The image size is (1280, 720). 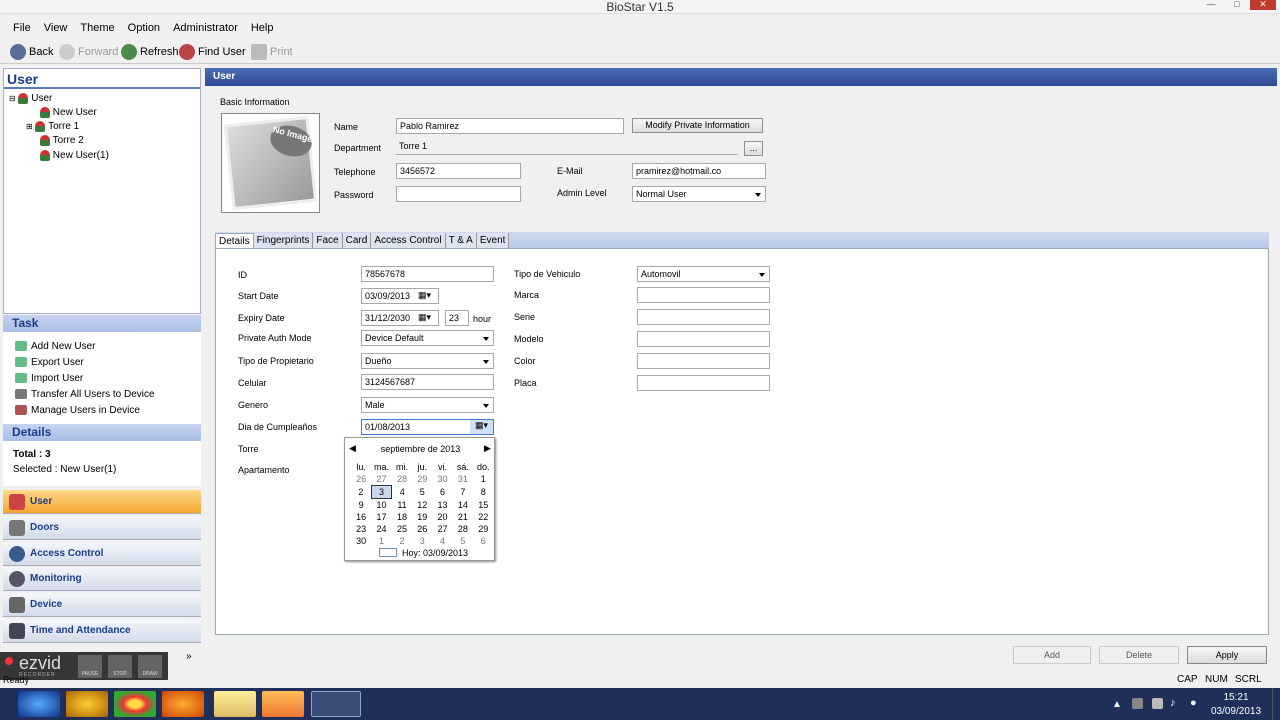 What do you see at coordinates (102, 605) in the screenshot?
I see `nav-device: Device` at bounding box center [102, 605].